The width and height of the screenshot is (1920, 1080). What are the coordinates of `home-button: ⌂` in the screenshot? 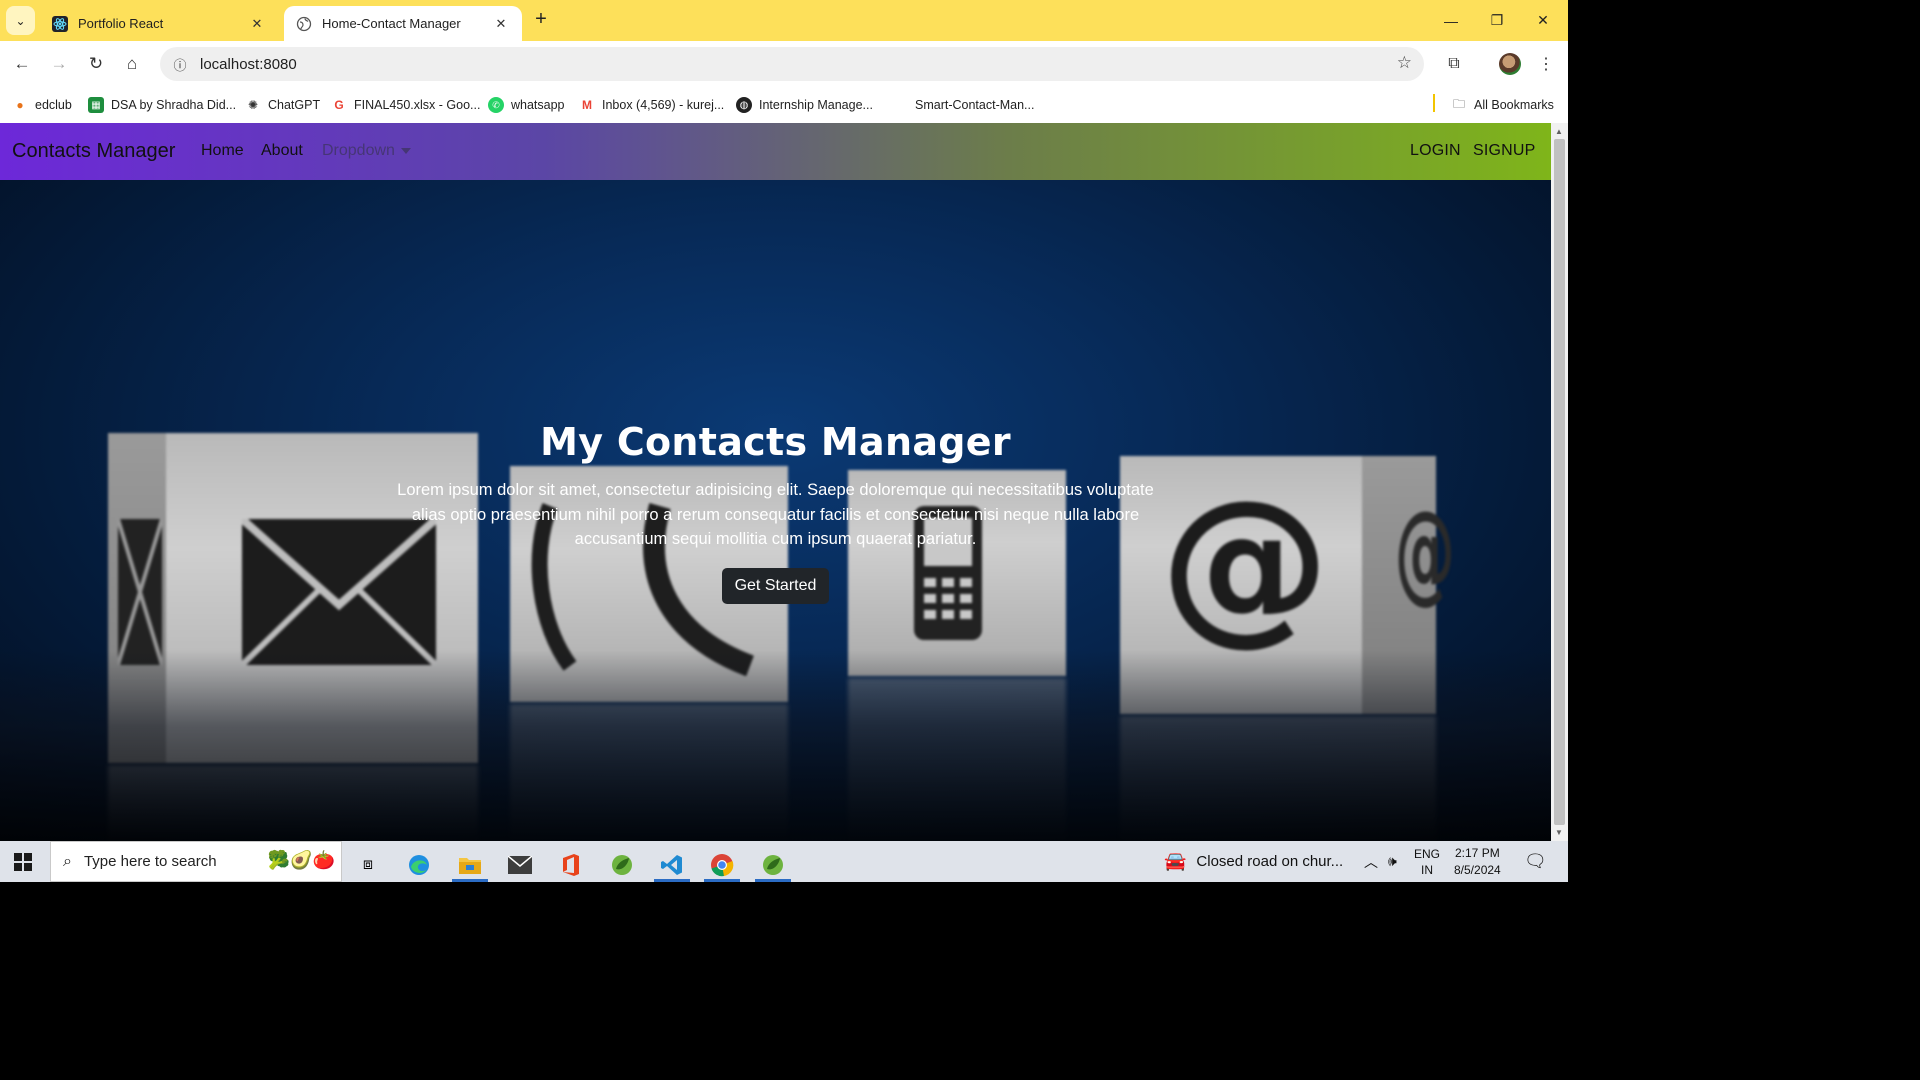 It's located at (132, 64).